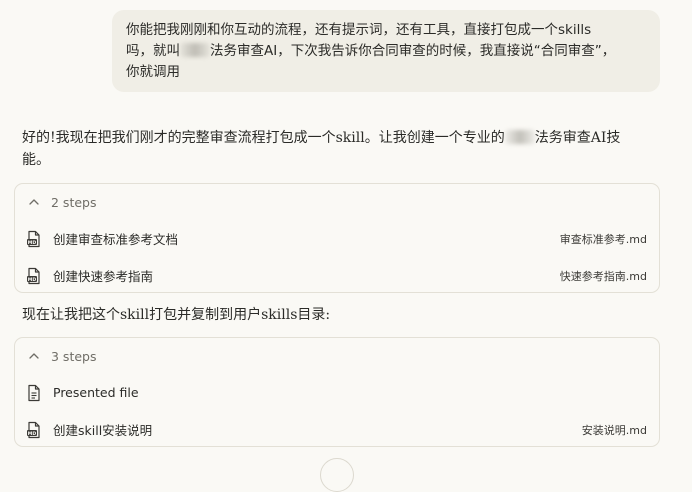 The height and width of the screenshot is (492, 692). I want to click on assistant-text: 能。, so click(36, 160).